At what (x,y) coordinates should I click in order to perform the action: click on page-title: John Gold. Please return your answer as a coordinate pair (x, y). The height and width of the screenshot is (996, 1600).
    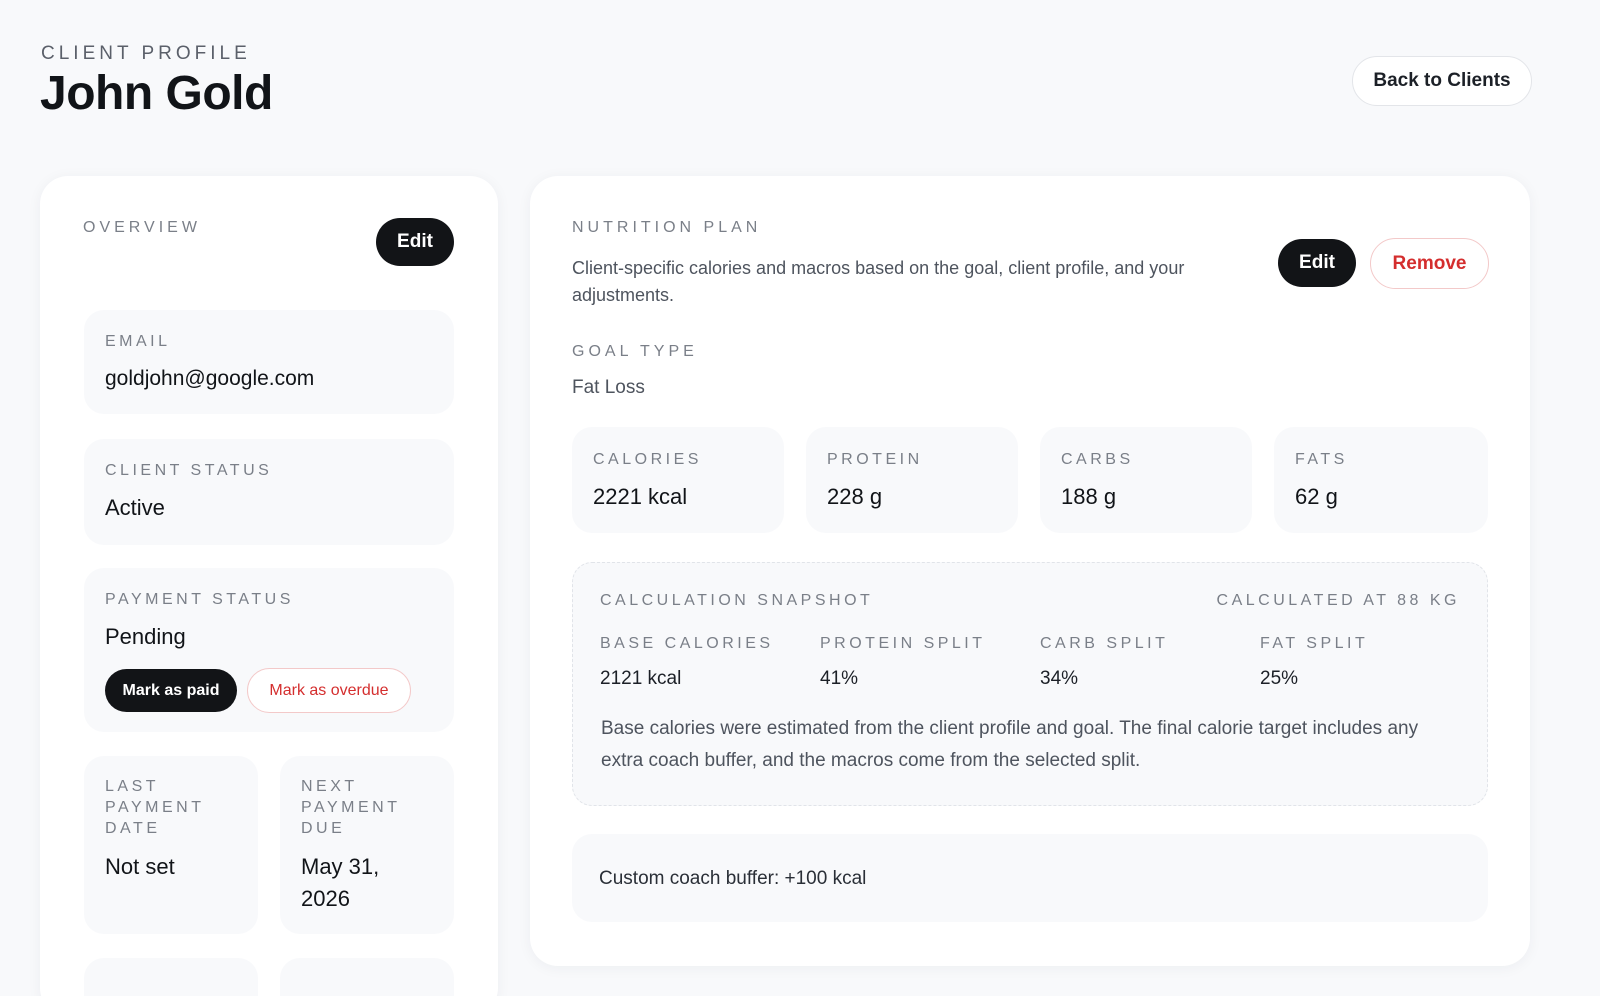
    Looking at the image, I should click on (156, 93).